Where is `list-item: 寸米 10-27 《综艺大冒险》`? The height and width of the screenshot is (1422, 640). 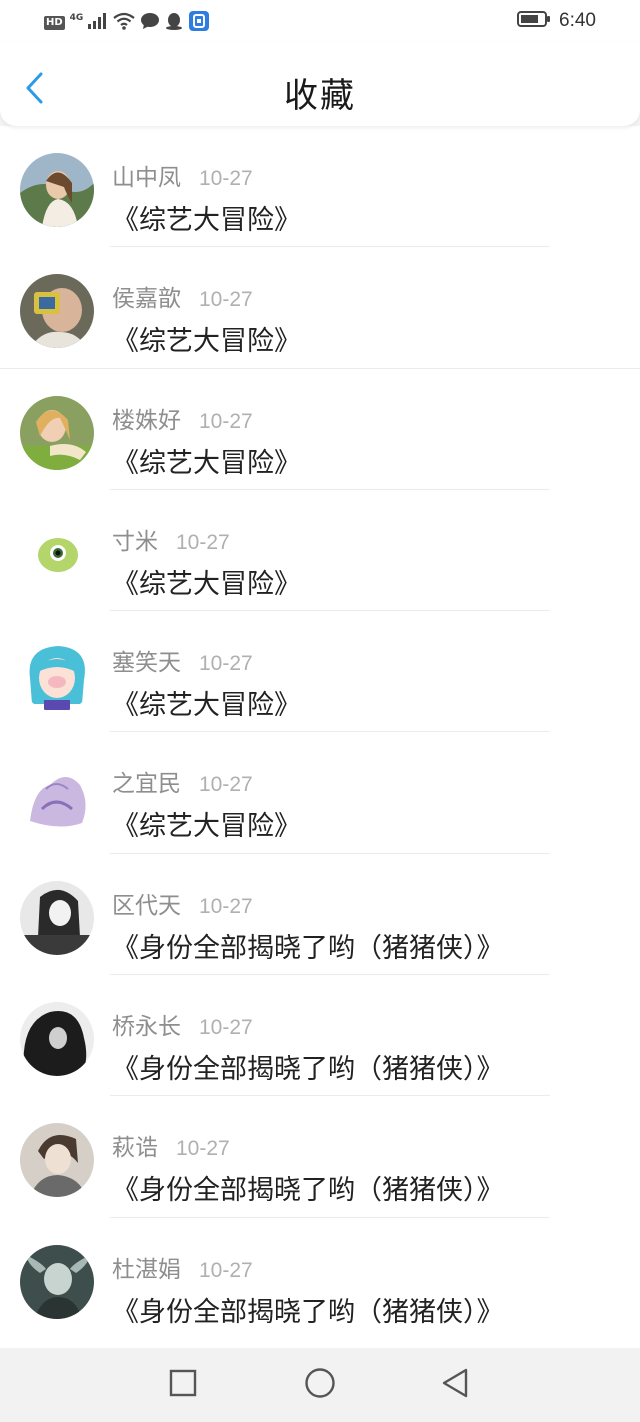
list-item: 寸米 10-27 《综艺大冒险》 is located at coordinates (320, 551).